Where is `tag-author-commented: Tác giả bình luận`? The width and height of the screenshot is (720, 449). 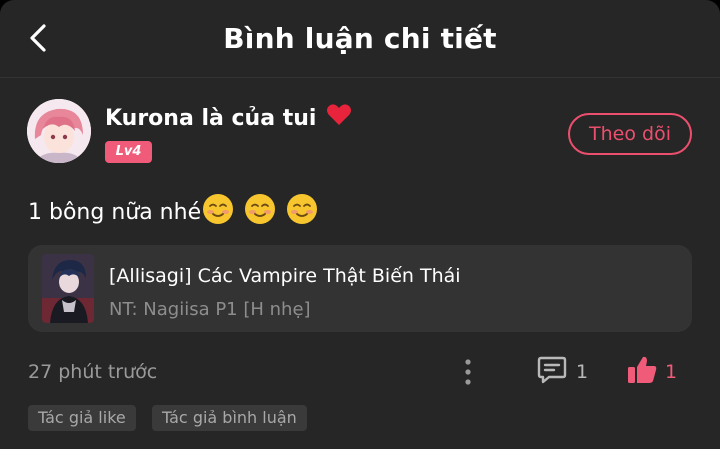 tag-author-commented: Tác giả bình luận is located at coordinates (229, 418).